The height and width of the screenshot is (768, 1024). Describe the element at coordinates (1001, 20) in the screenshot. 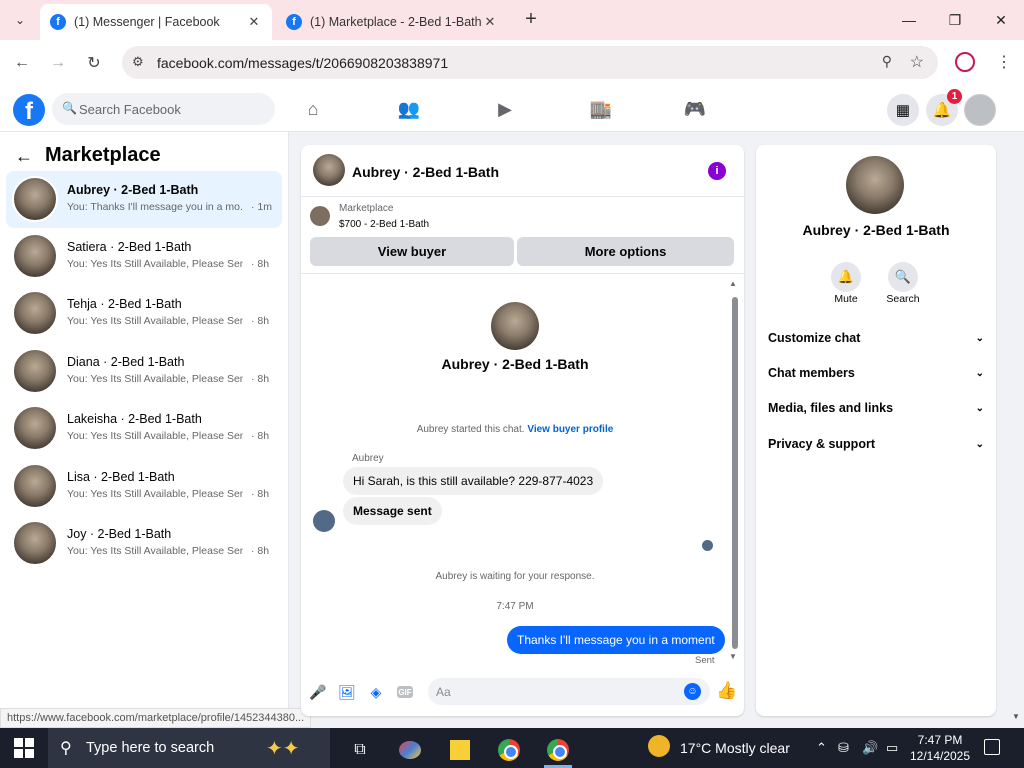

I see `window-close-icon: ✕` at that location.